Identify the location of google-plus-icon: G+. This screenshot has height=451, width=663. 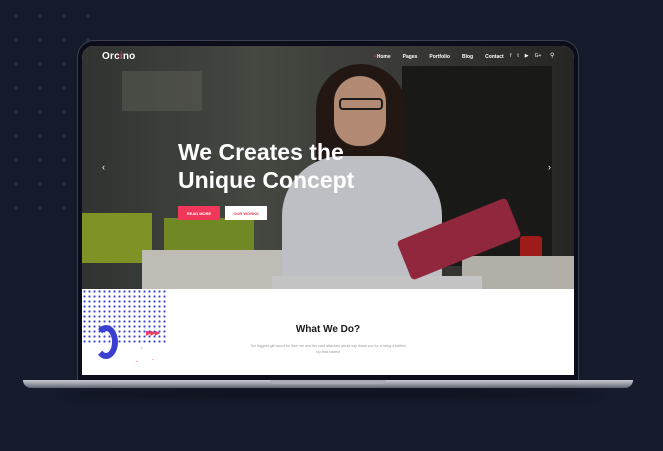
(538, 56).